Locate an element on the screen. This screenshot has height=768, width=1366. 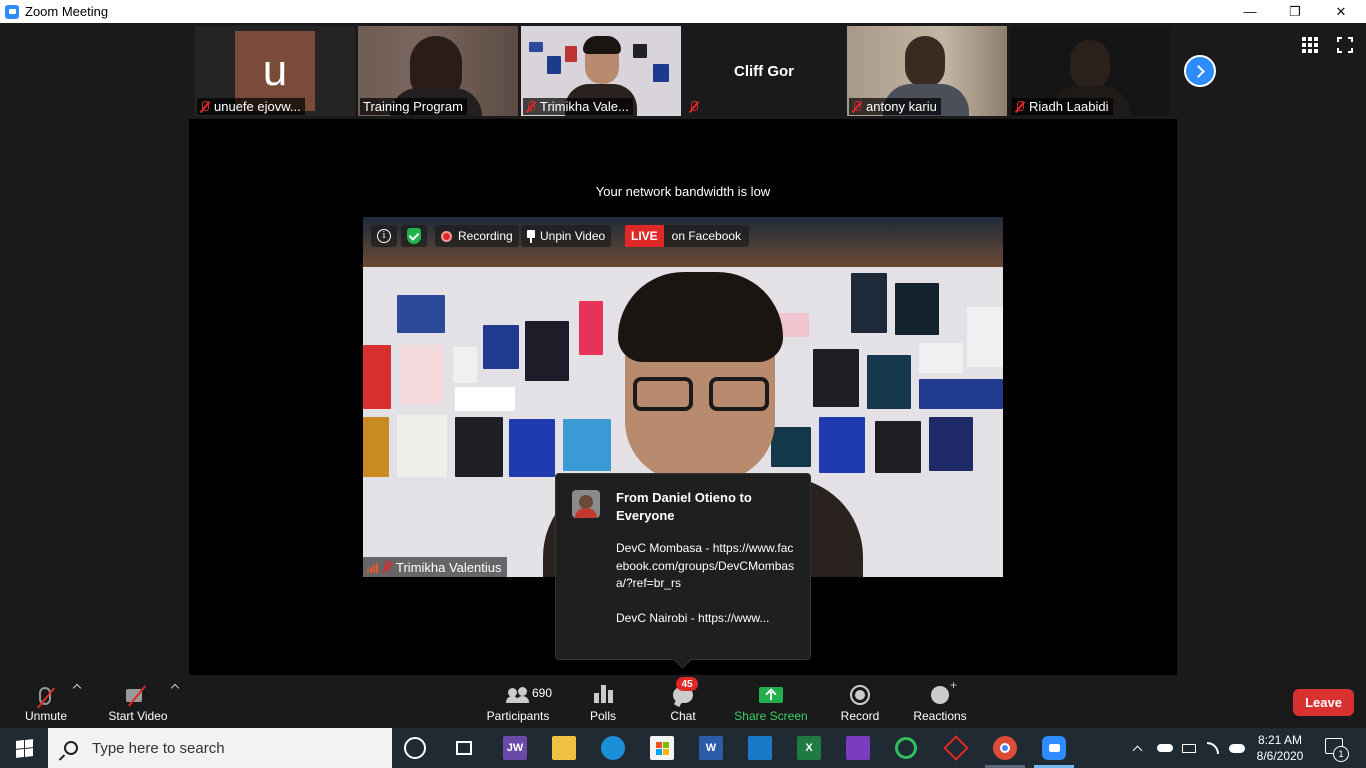
live-badge: LIVE is located at coordinates (644, 236).